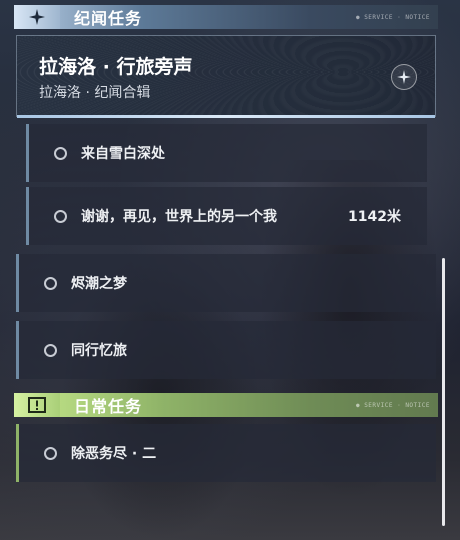  What do you see at coordinates (37, 405) in the screenshot?
I see `exclamation-icon` at bounding box center [37, 405].